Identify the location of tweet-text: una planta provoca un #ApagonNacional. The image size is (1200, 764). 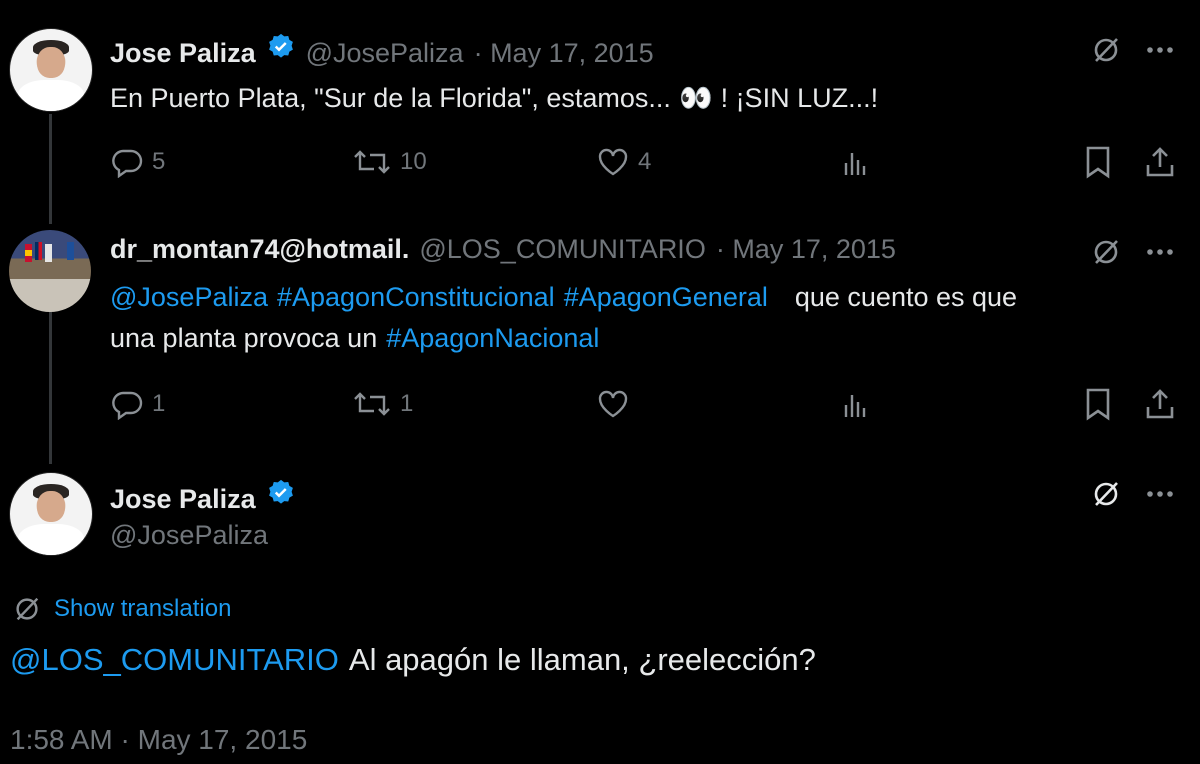
(354, 338).